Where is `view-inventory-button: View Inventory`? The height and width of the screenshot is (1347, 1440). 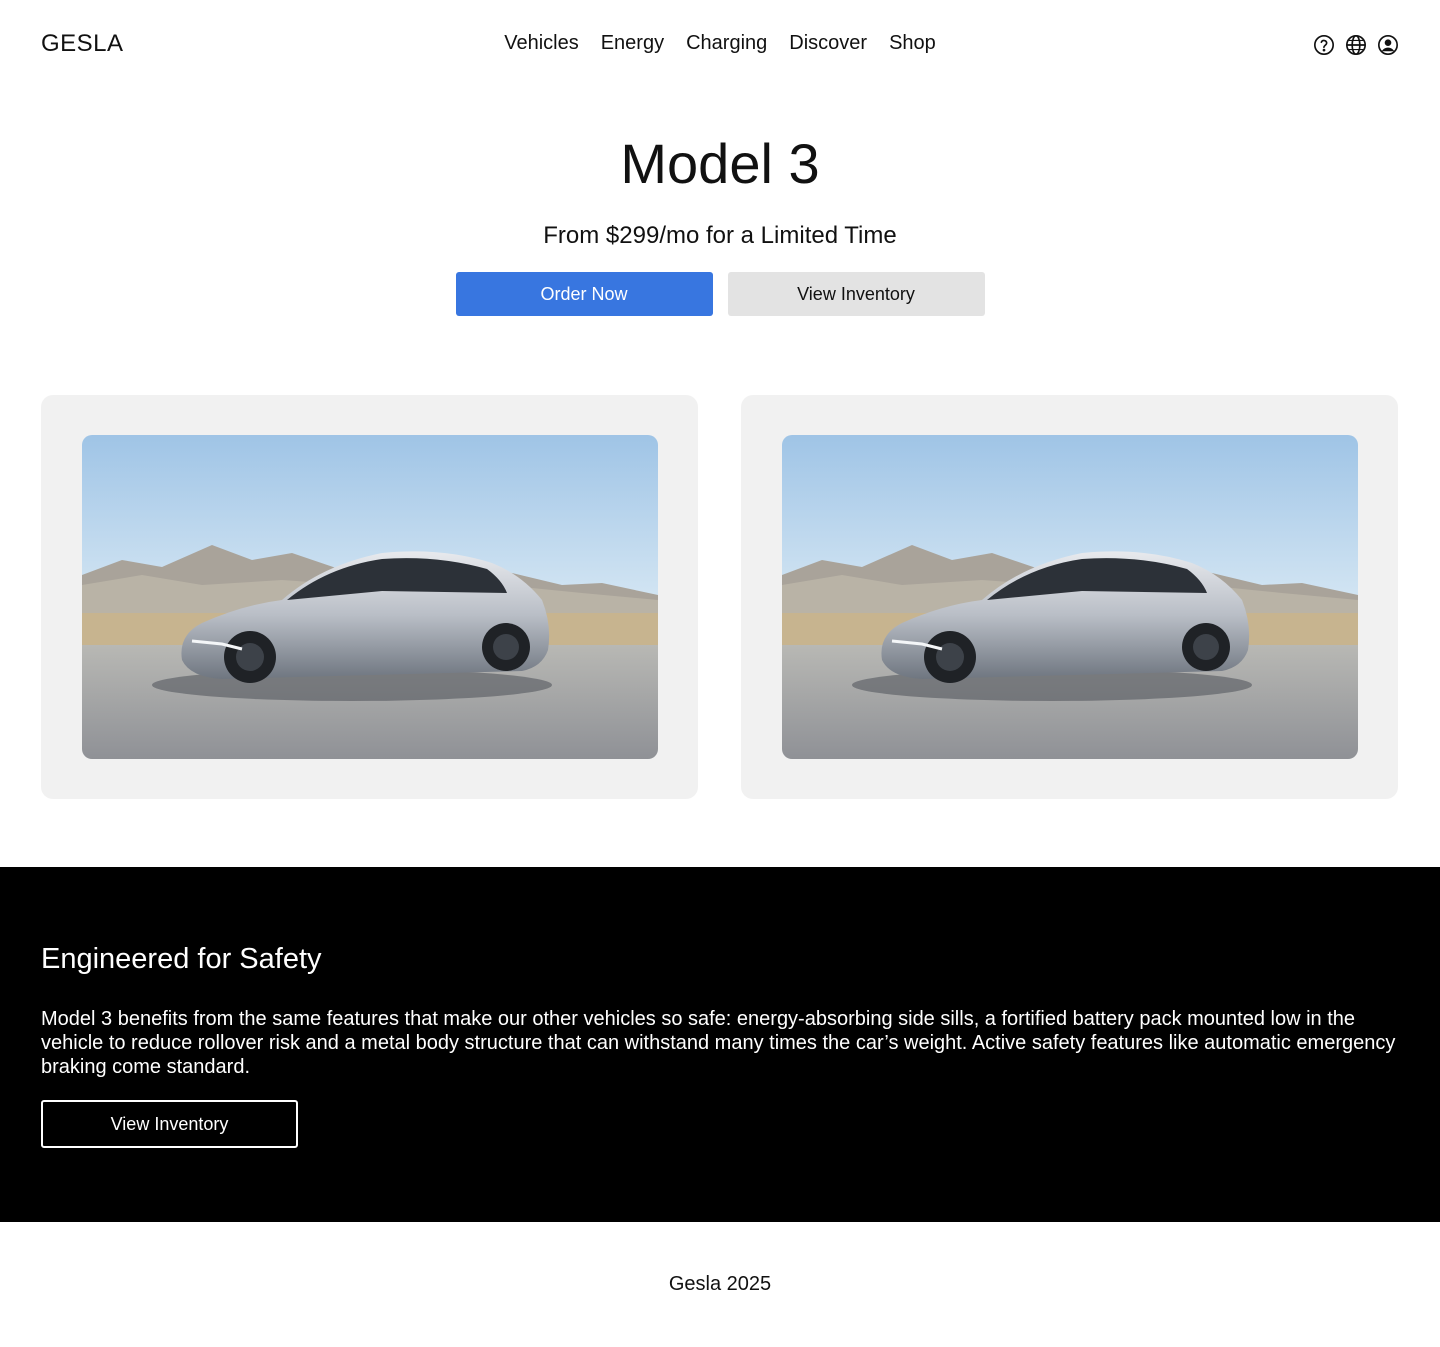 view-inventory-button: View Inventory is located at coordinates (856, 294).